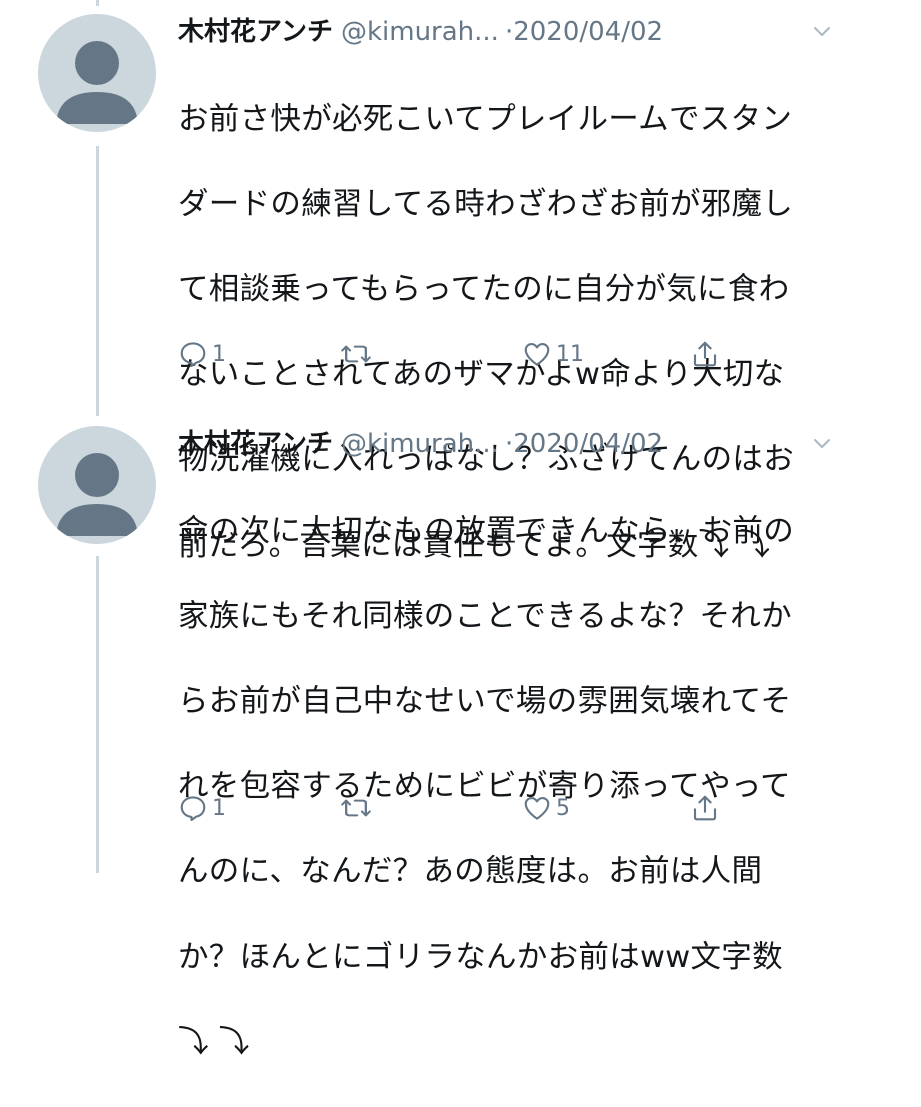 Image resolution: width=921 pixels, height=1107 pixels. Describe the element at coordinates (484, 289) in the screenshot. I see `tweet-text-line: て相談乗ってもらってたのに自分が気に食わ` at that location.